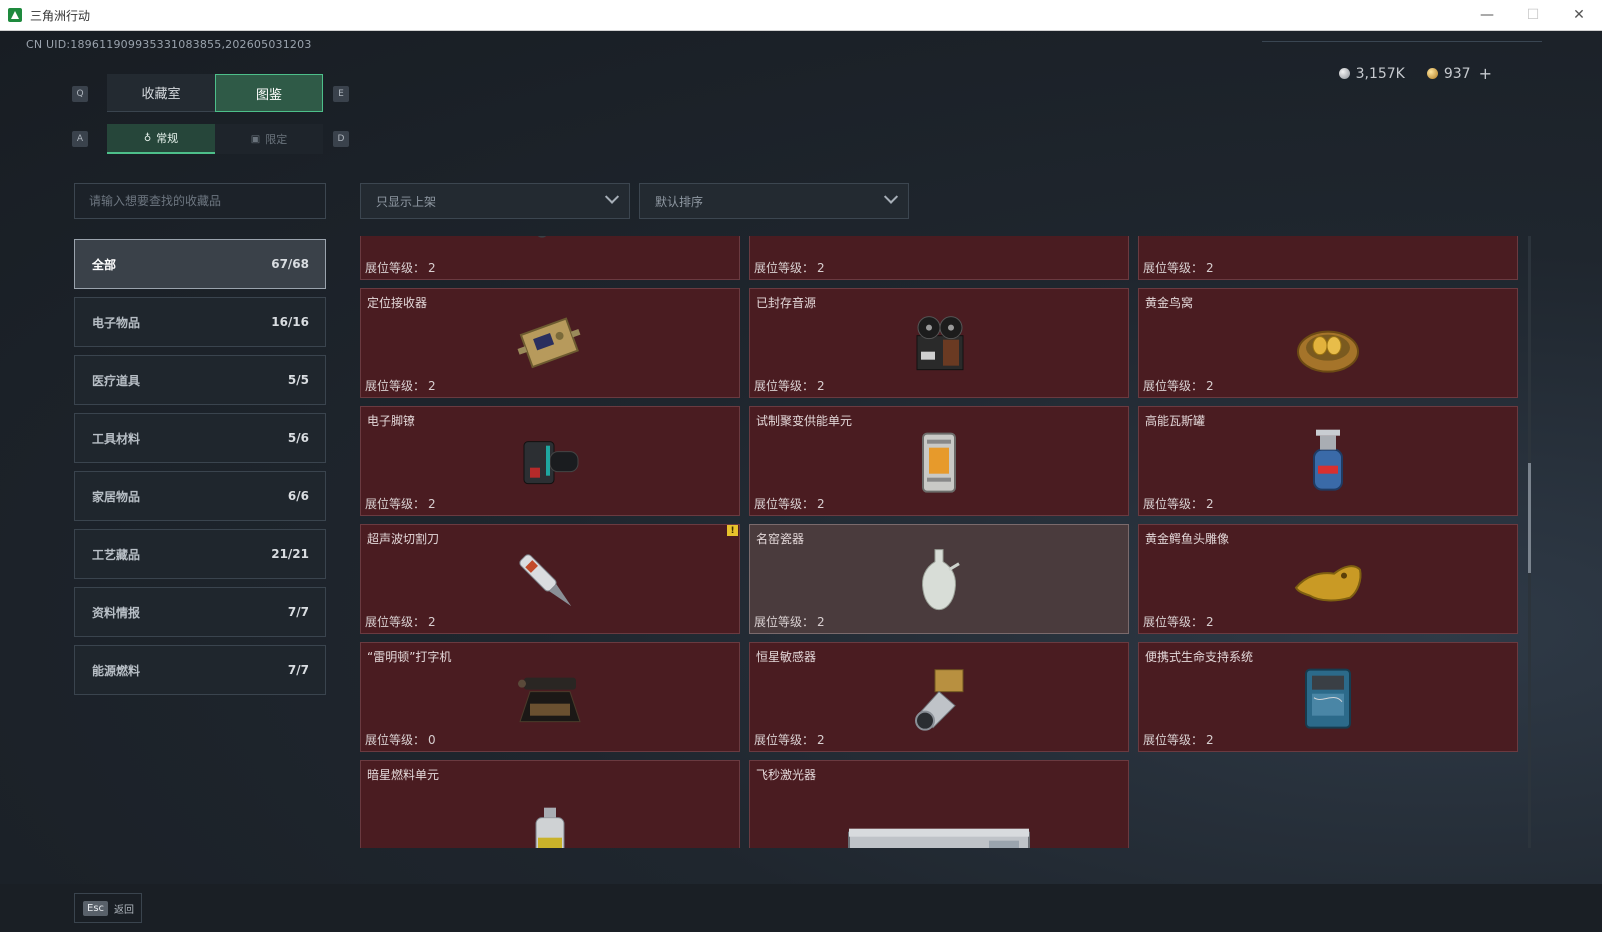  I want to click on sort-dropdown-value: 默认排序, so click(679, 201).